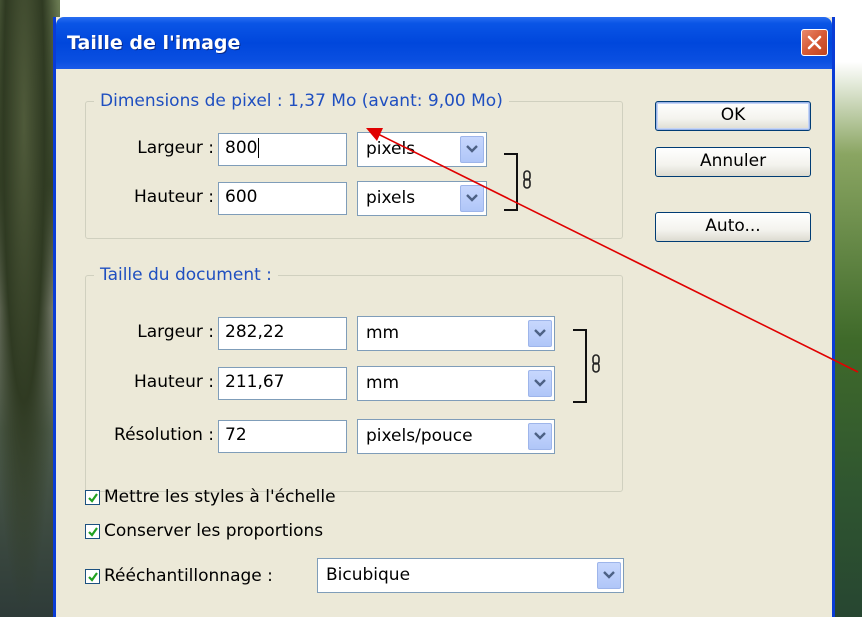  I want to click on scale-styles-checkbox, so click(92, 497).